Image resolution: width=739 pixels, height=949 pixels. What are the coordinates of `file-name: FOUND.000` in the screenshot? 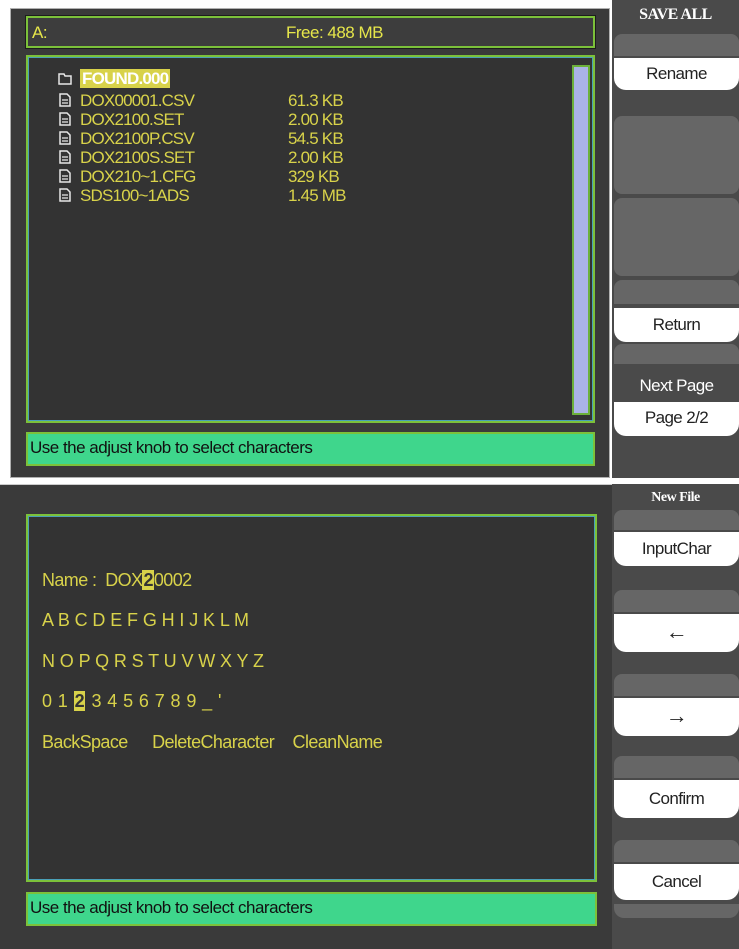 It's located at (125, 78).